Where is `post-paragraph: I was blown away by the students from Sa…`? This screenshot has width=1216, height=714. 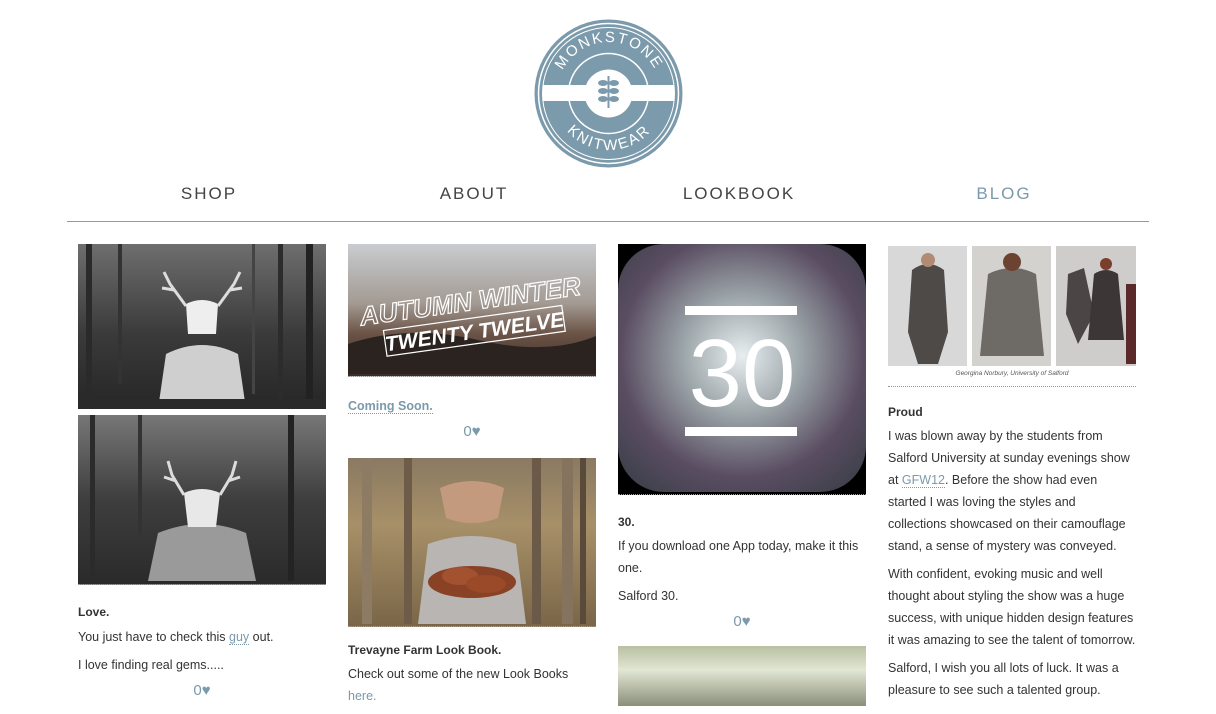 post-paragraph: I was blown away by the students from Sa… is located at coordinates (1009, 491).